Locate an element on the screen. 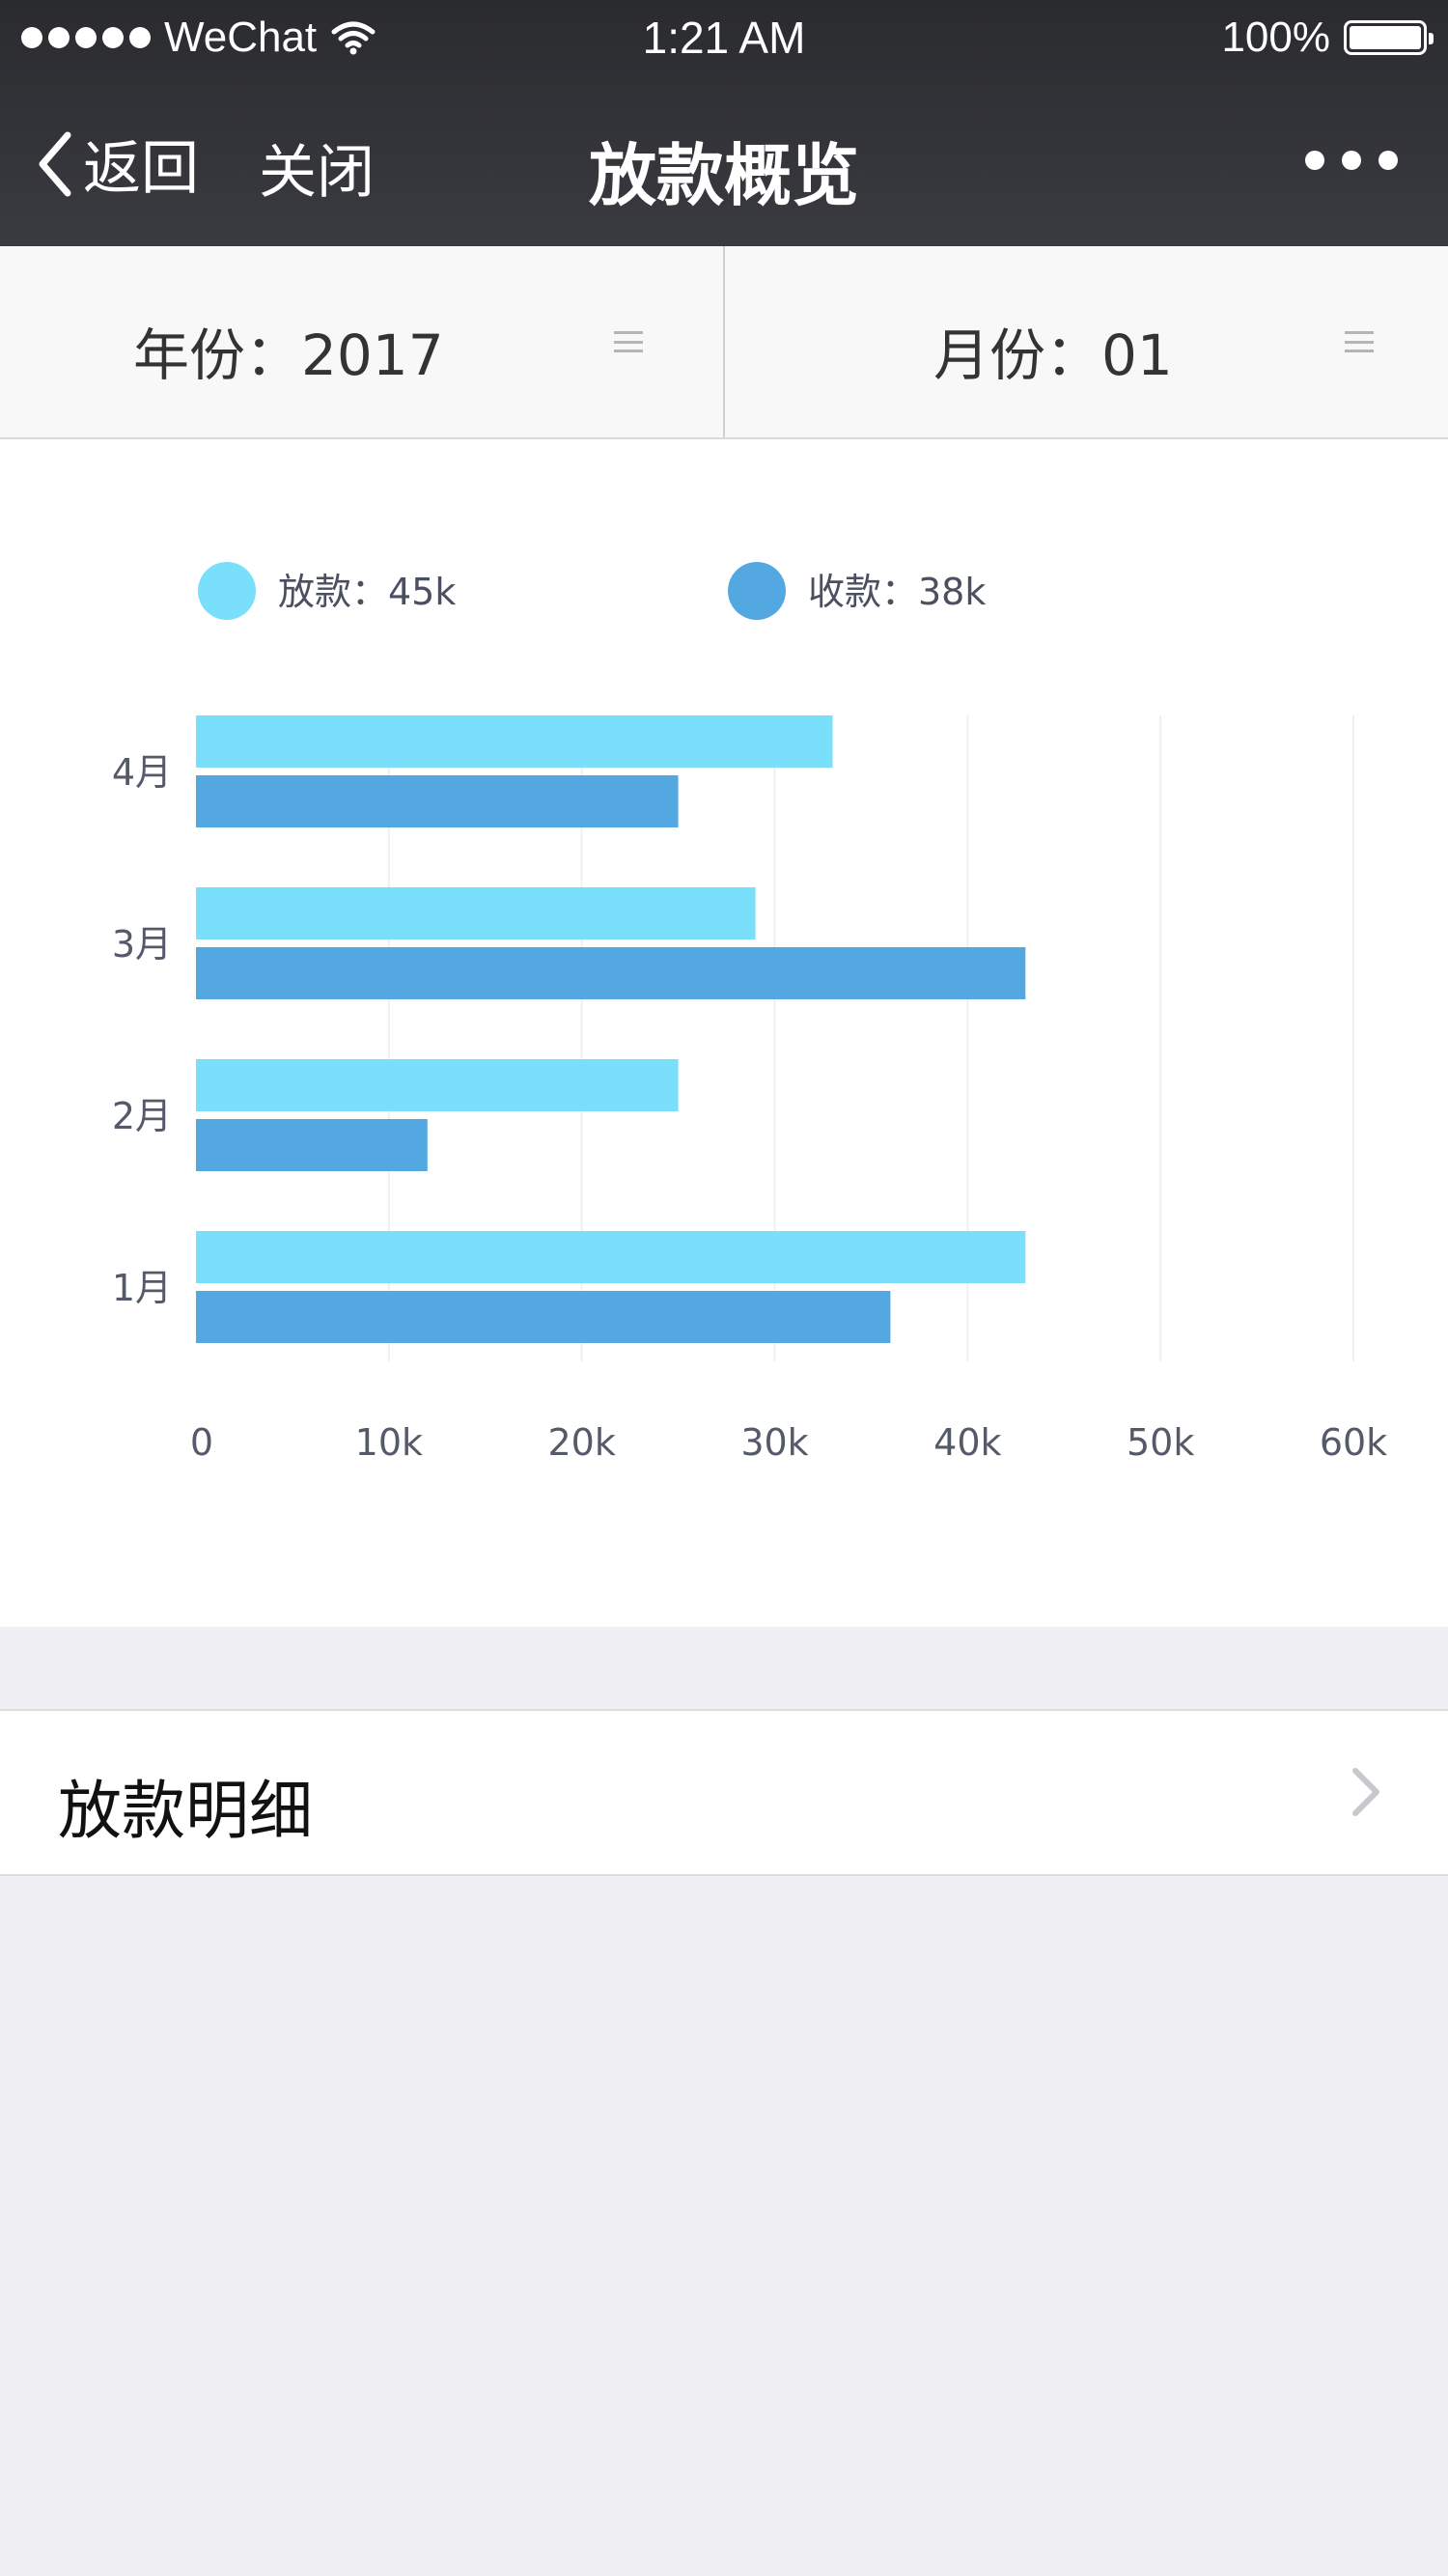 The width and height of the screenshot is (1448, 2576). month-selector: 月份：01 is located at coordinates (1086, 342).